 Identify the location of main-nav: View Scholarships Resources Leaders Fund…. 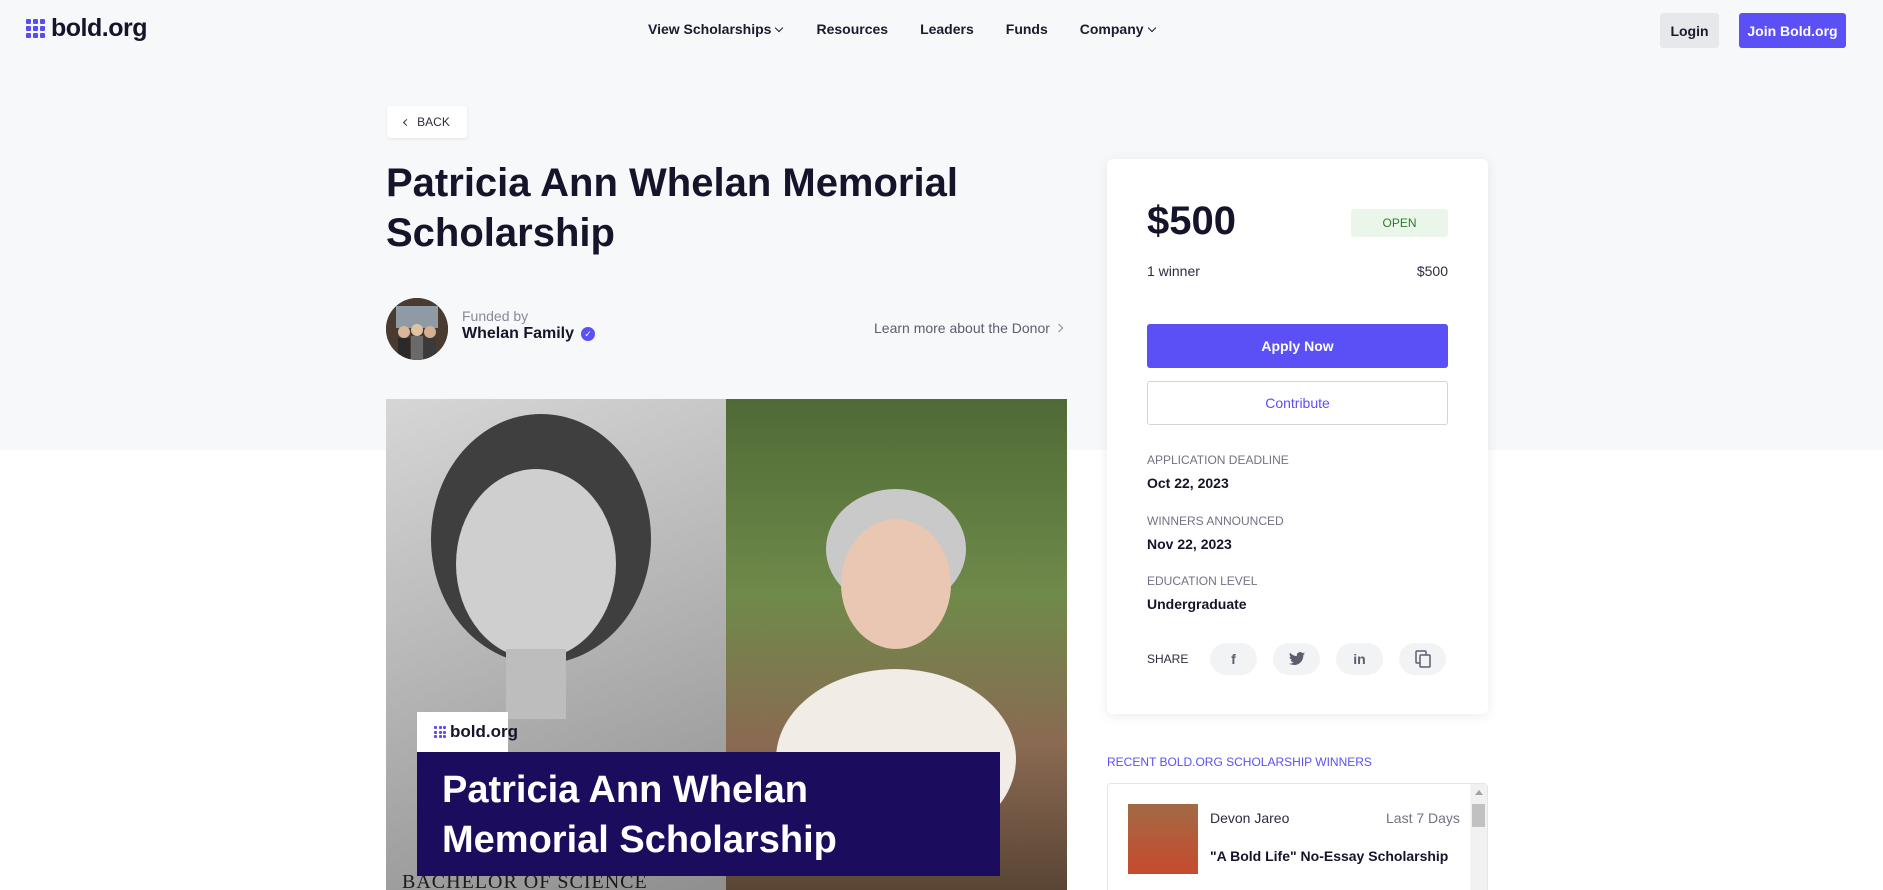
(902, 29).